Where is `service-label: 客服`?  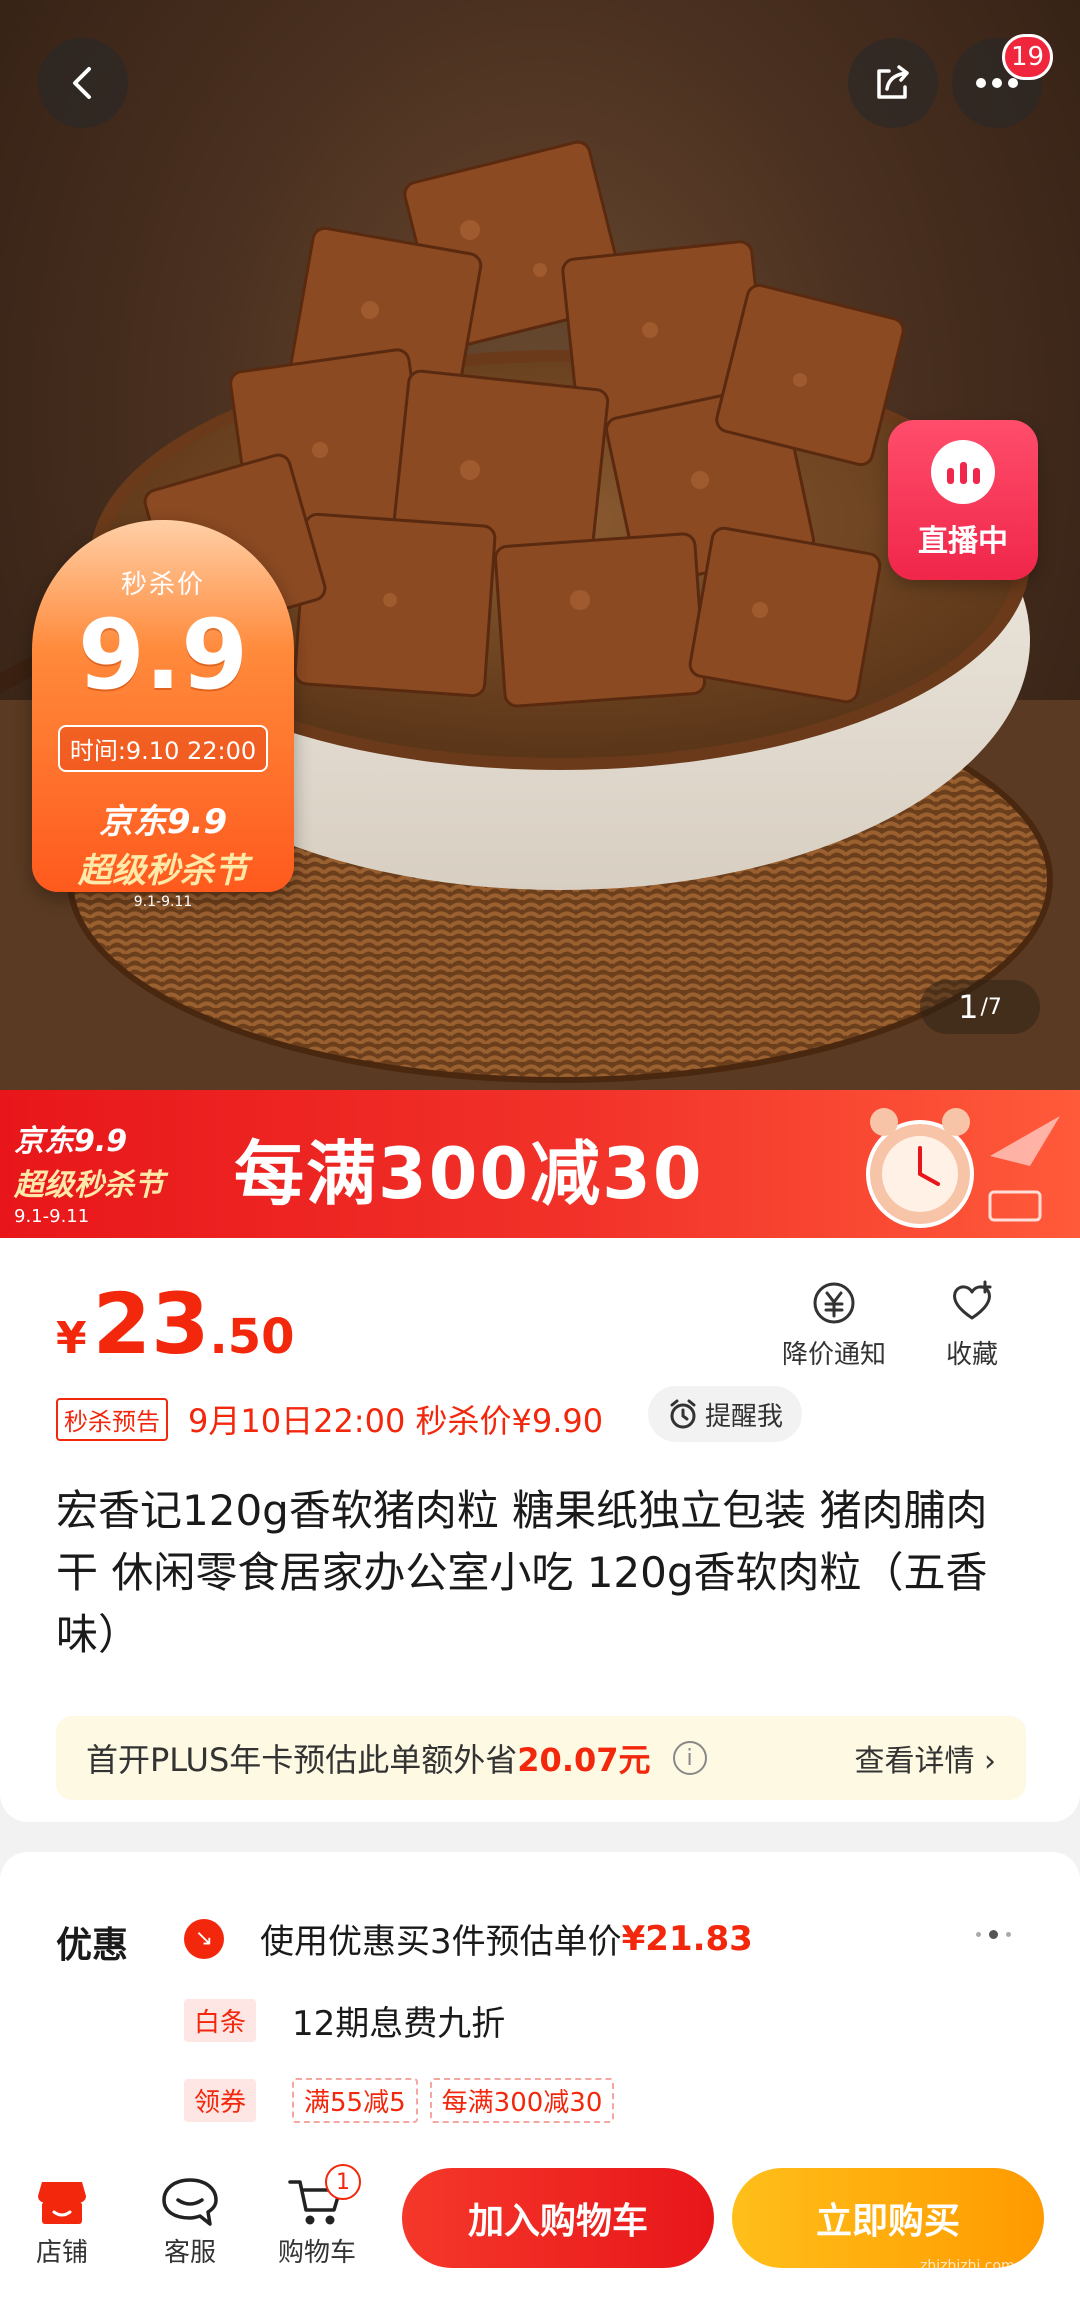
service-label: 客服 is located at coordinates (189, 2253).